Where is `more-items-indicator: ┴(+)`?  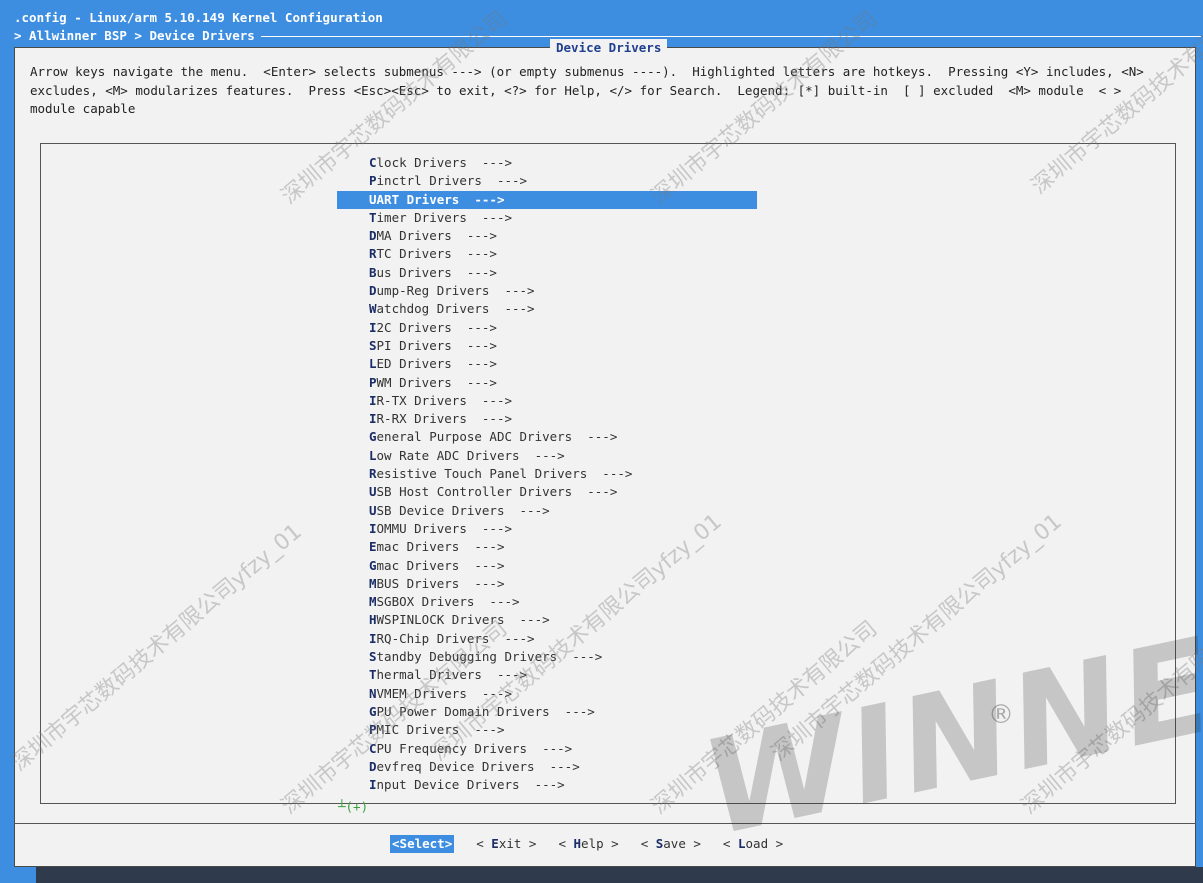 more-items-indicator: ┴(+) is located at coordinates (353, 806).